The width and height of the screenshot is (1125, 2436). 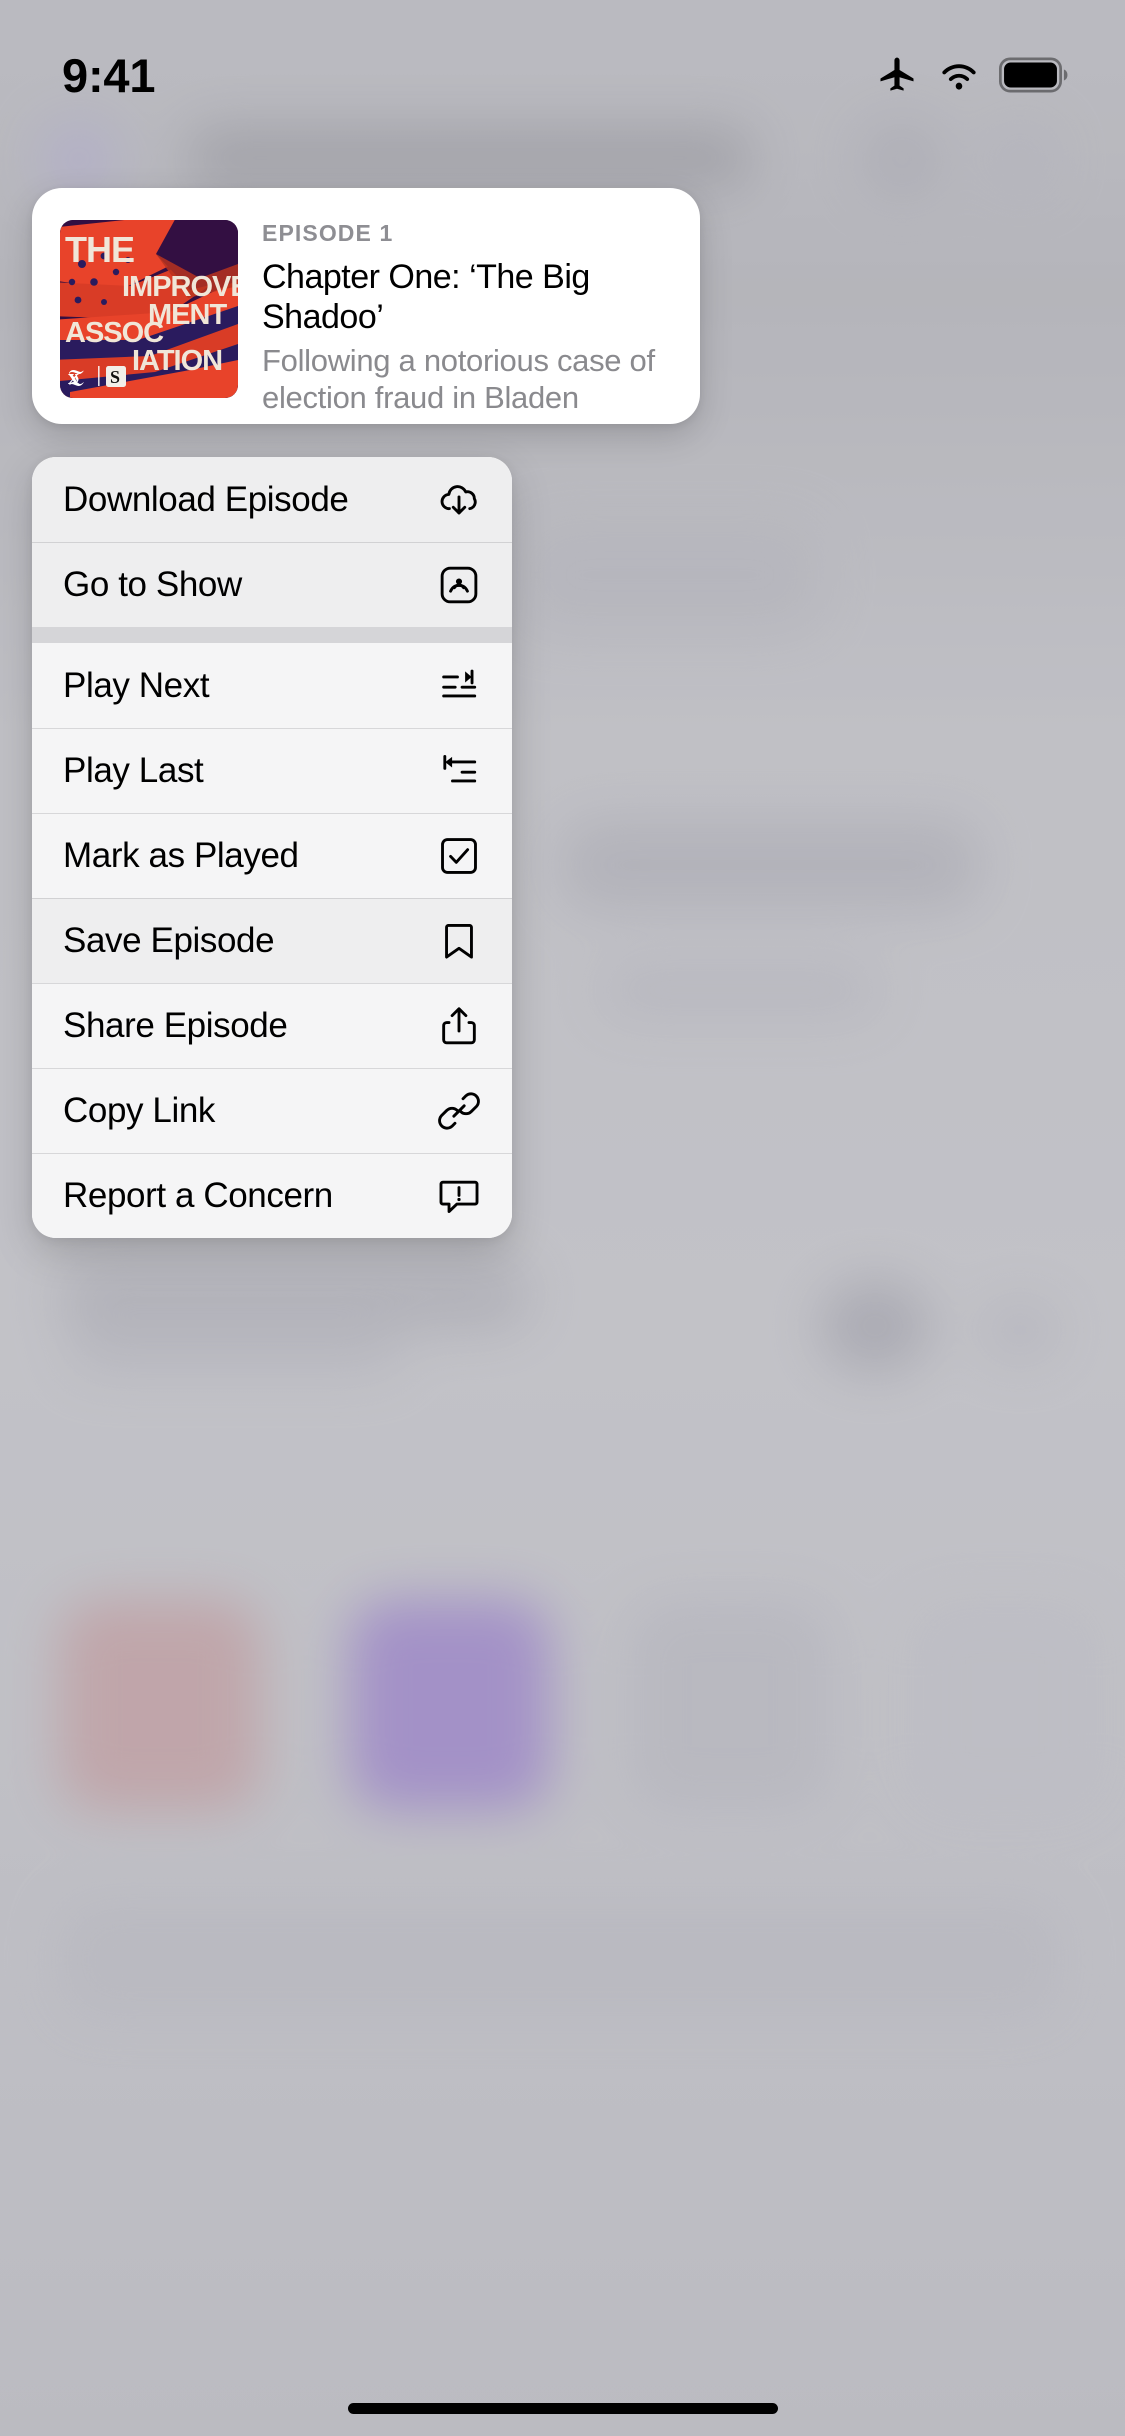 I want to click on menu-item-copy-link: Copy Link, so click(x=272, y=1110).